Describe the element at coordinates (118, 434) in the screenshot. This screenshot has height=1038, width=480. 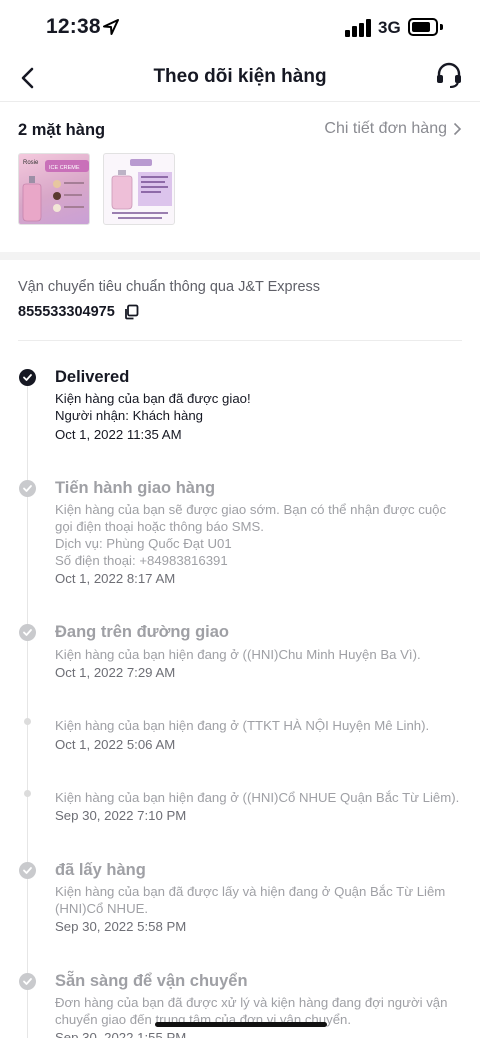
I see `event-time: Oct 1, 2022 11:35 AM` at that location.